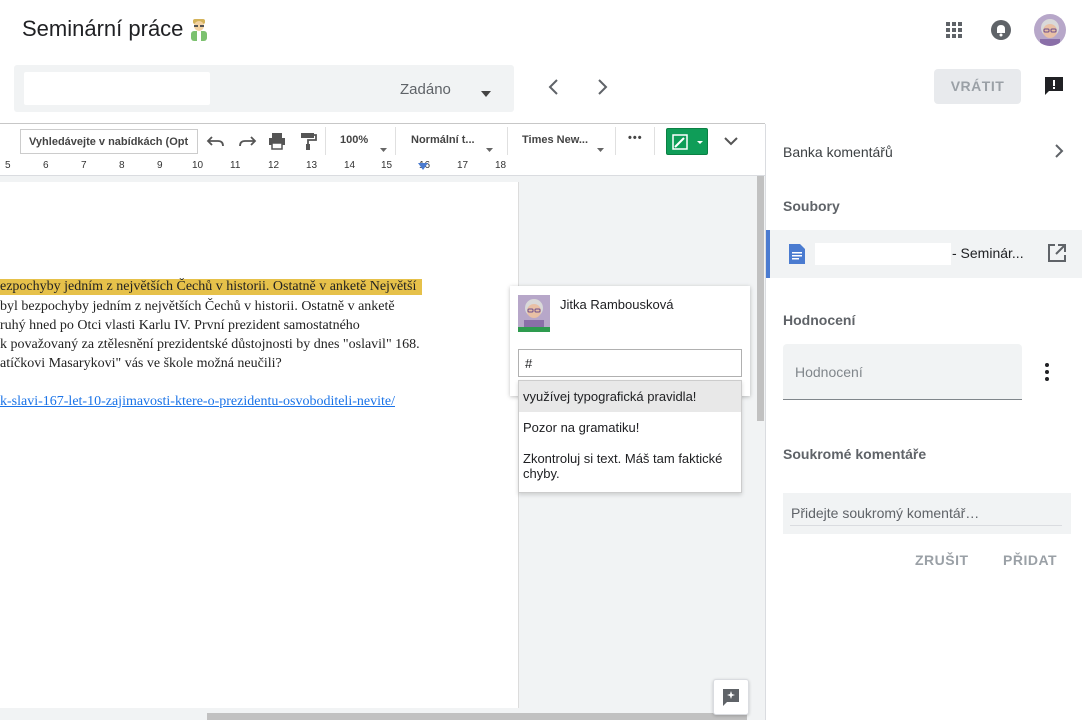 The height and width of the screenshot is (720, 1082). What do you see at coordinates (103, 28) in the screenshot?
I see `page-title: Seminární práce` at bounding box center [103, 28].